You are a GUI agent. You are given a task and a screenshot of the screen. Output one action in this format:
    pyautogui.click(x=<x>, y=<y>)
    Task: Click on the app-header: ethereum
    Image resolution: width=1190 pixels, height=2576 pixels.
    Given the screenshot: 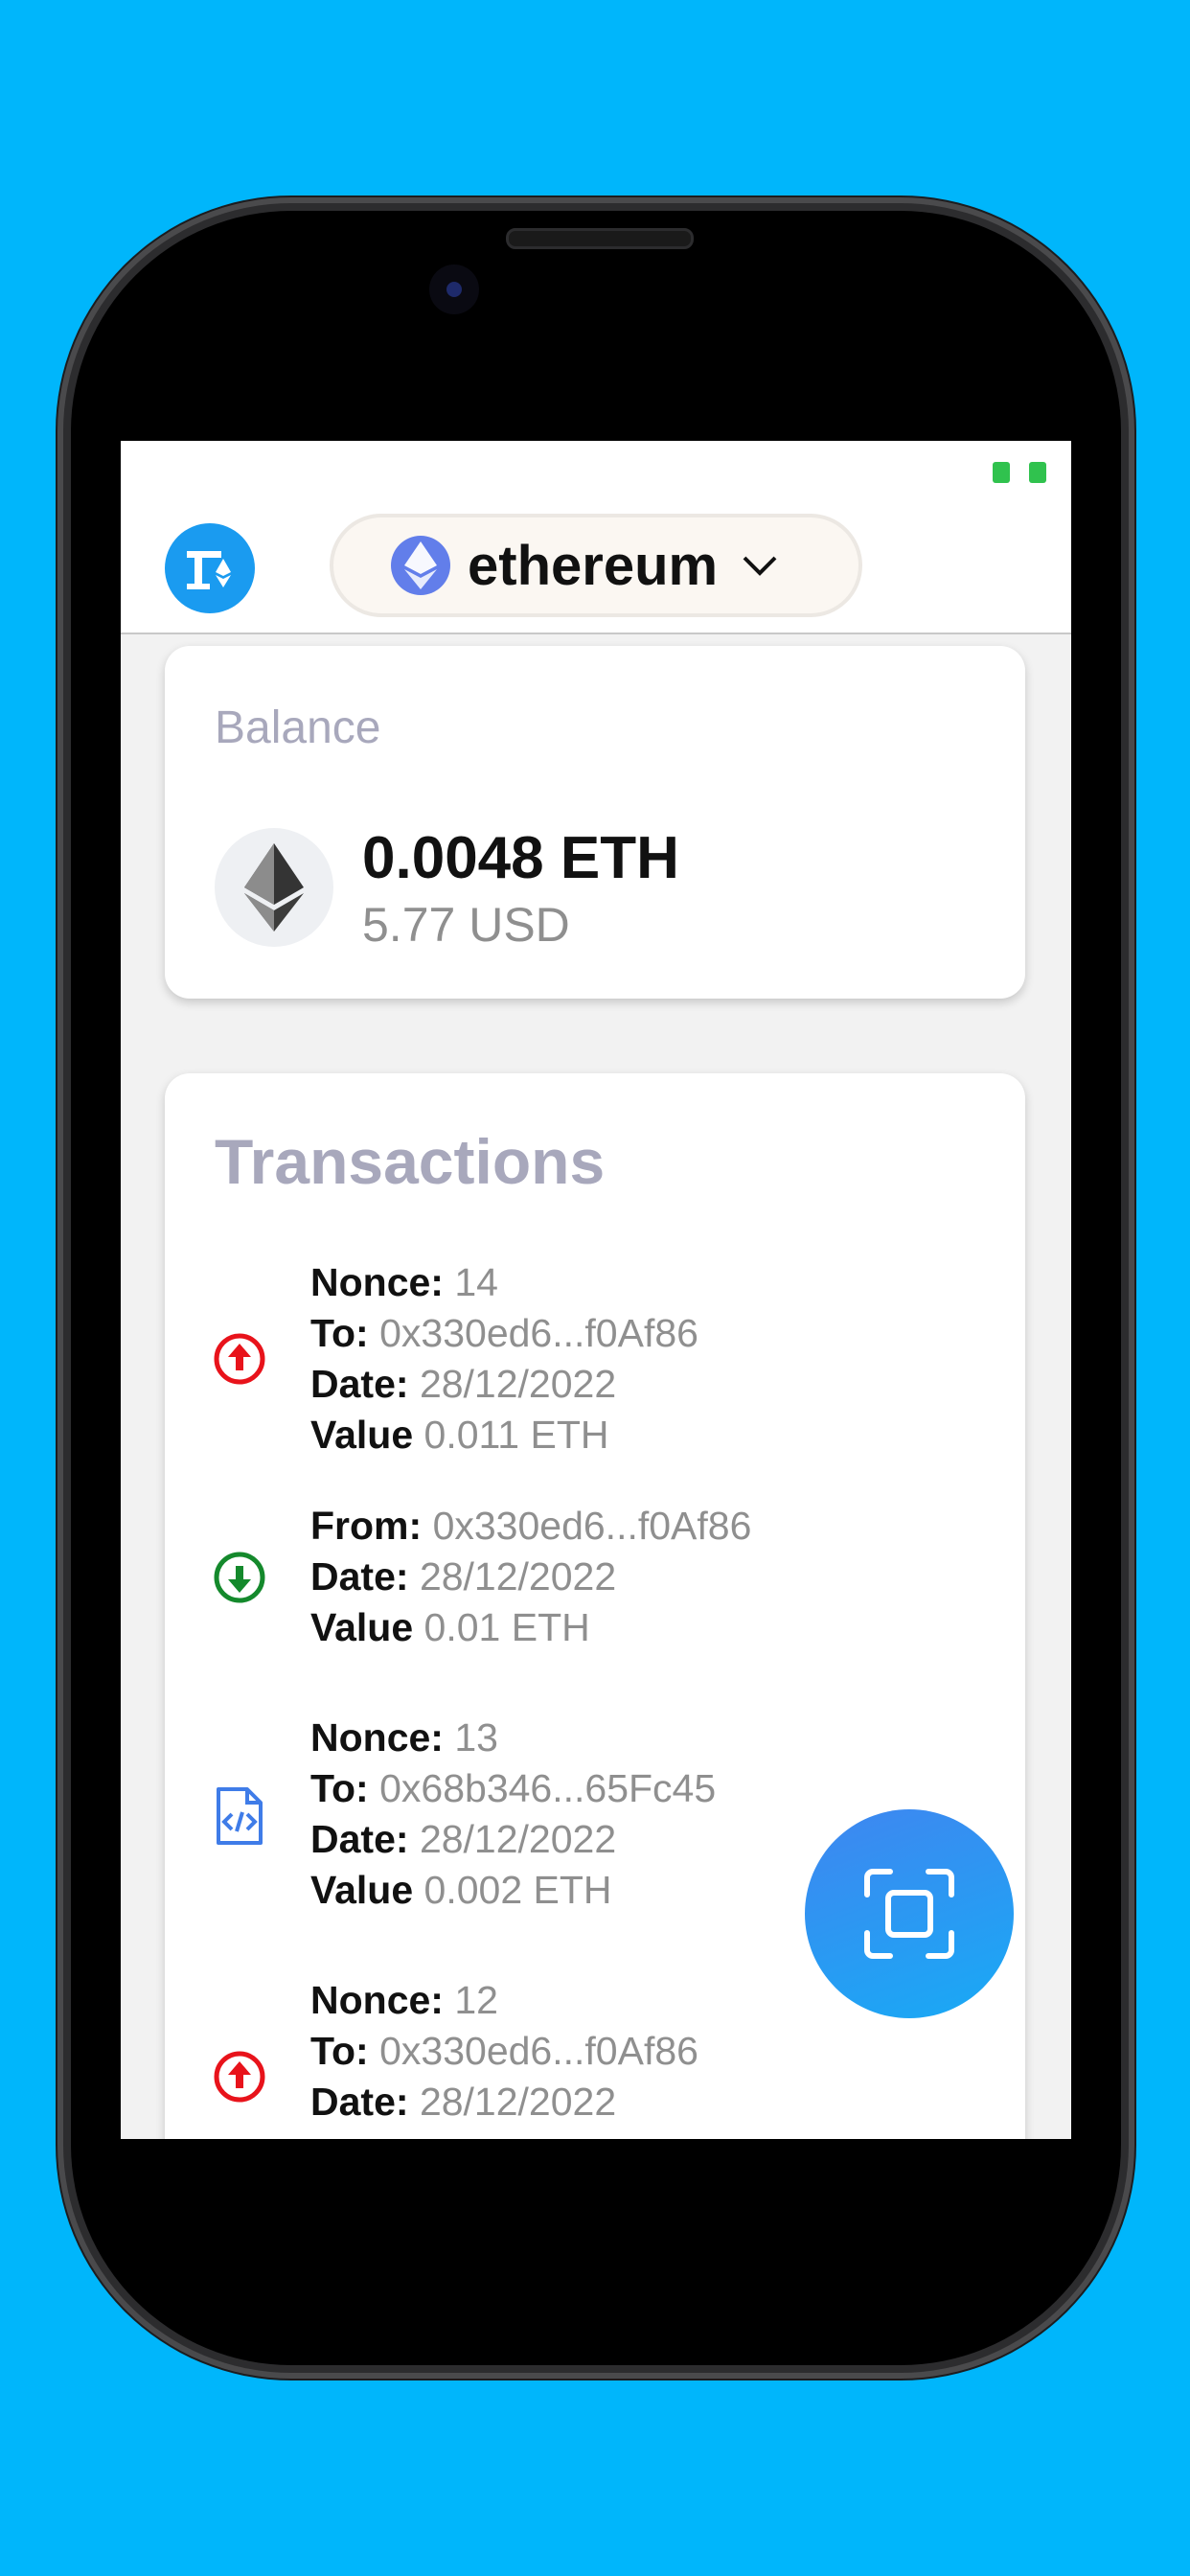 What is the action you would take?
    pyautogui.click(x=596, y=537)
    